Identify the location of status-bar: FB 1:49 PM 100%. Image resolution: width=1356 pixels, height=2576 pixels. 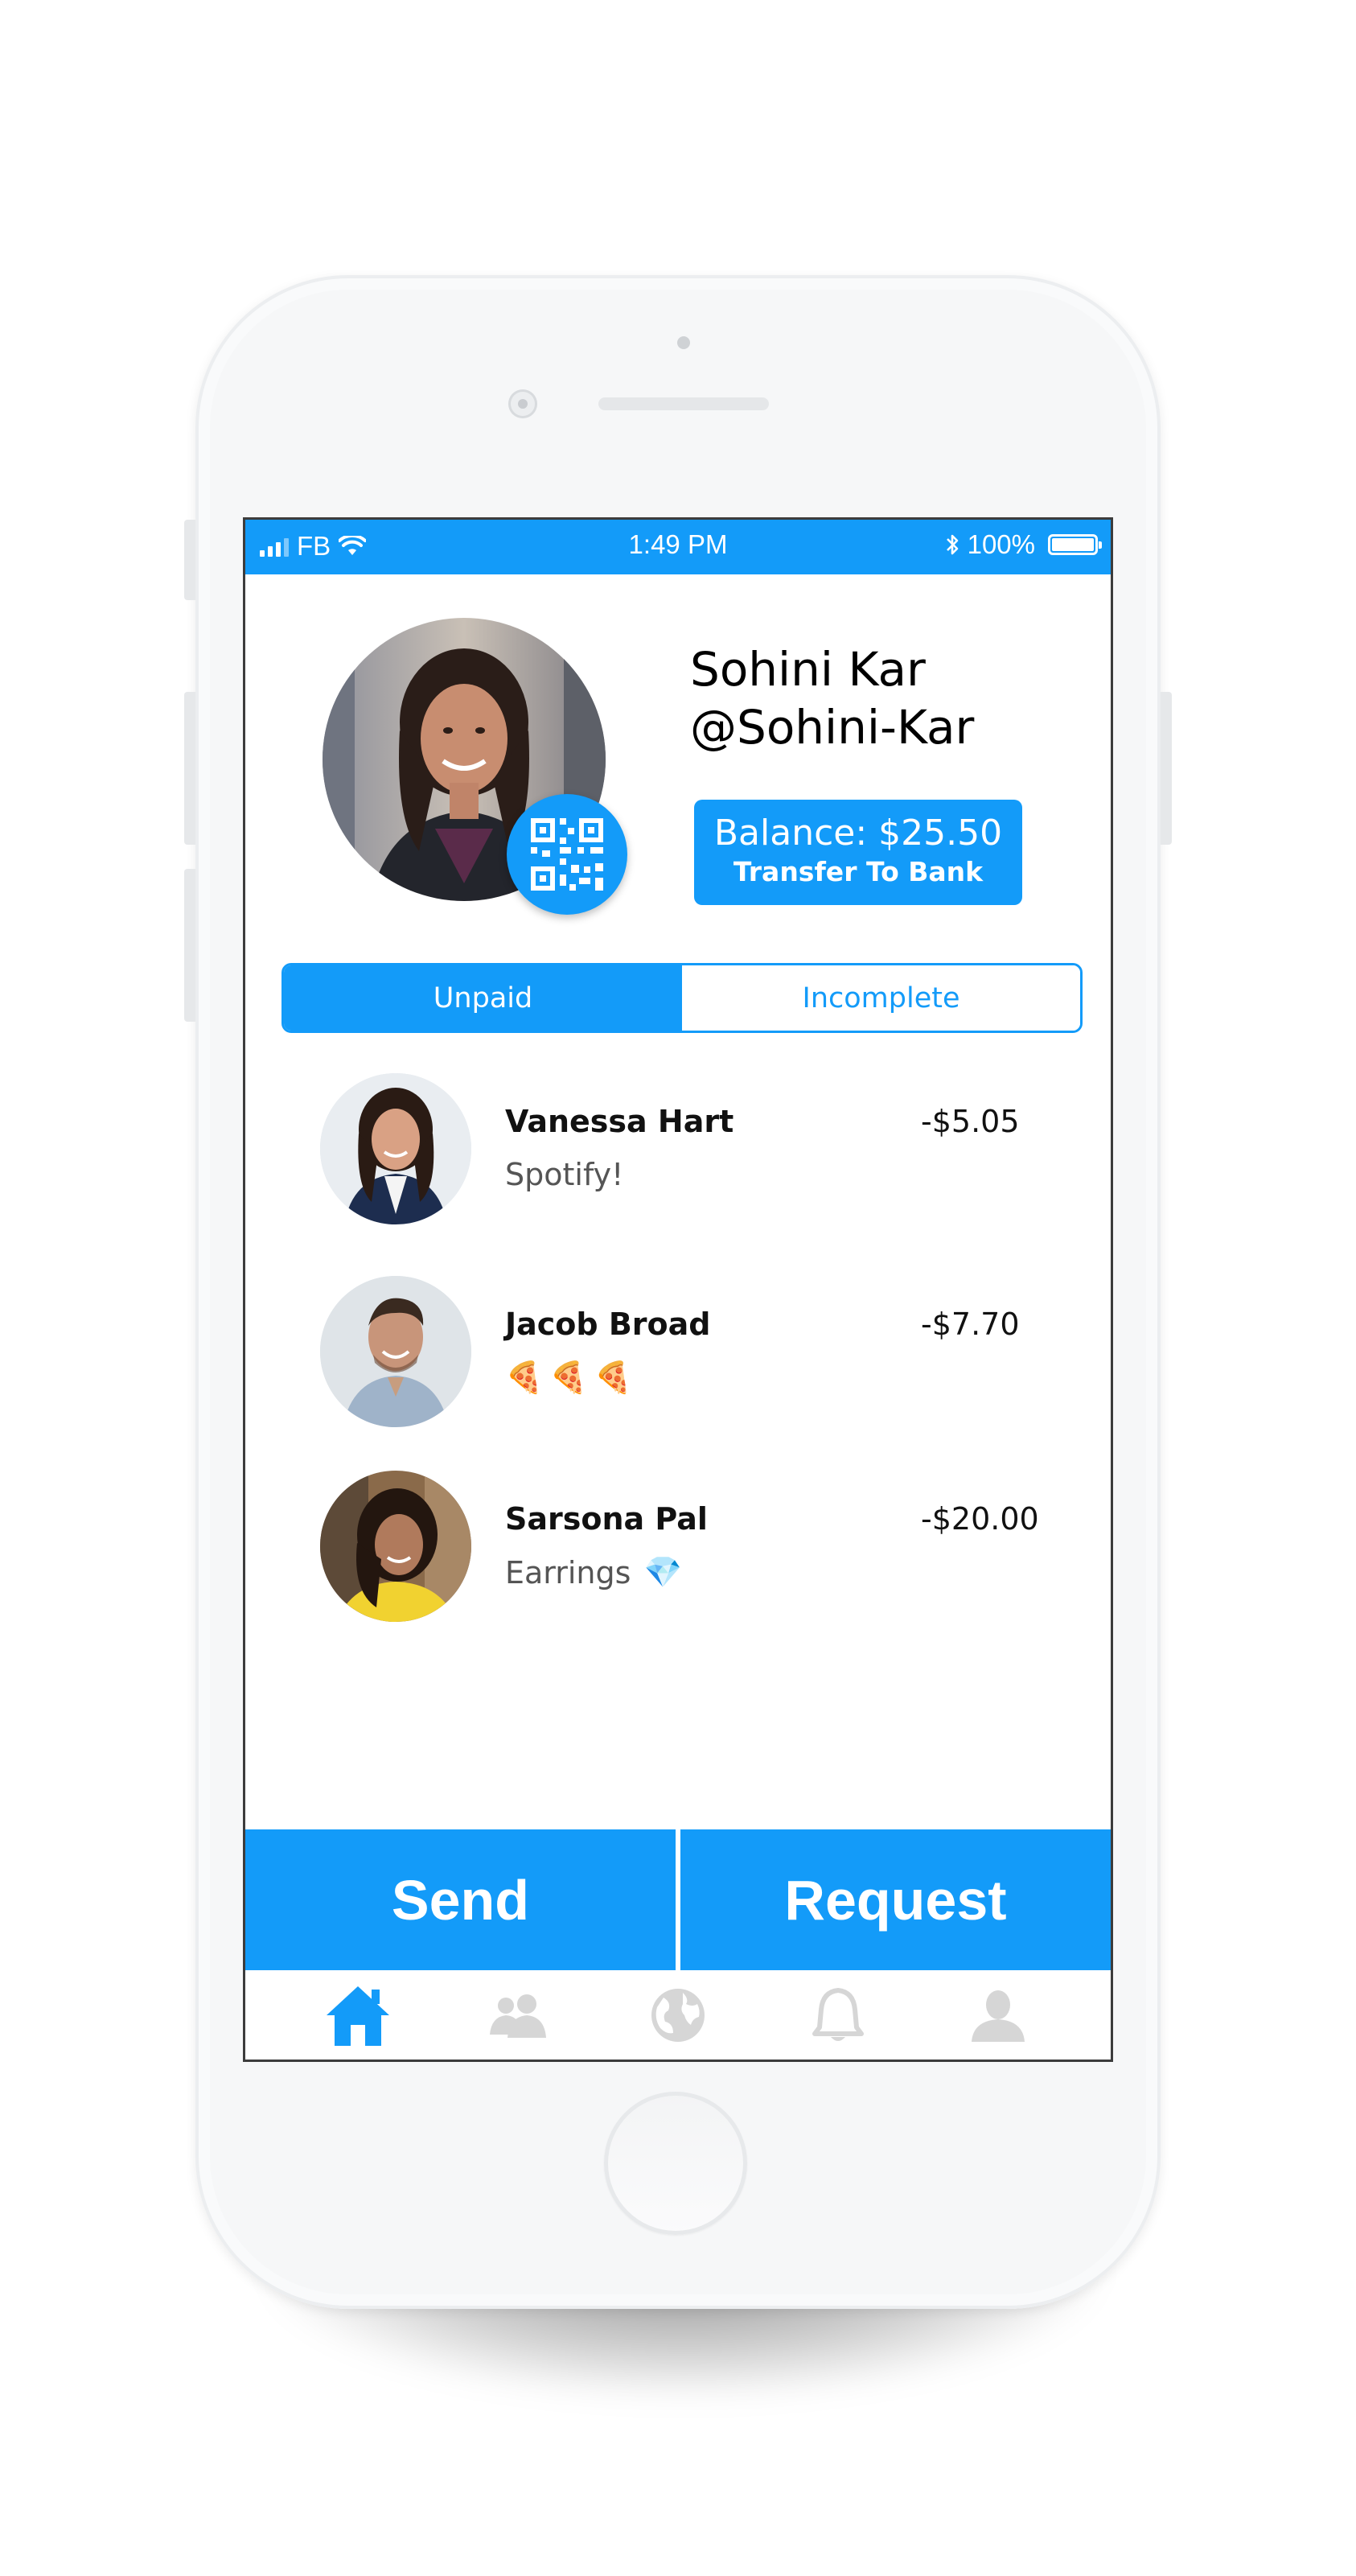
(678, 547).